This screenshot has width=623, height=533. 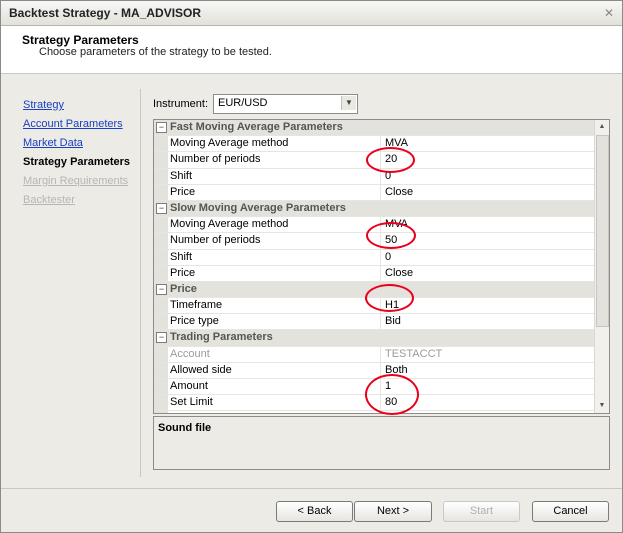 What do you see at coordinates (181, 104) in the screenshot?
I see `instrument-label: Instrument:` at bounding box center [181, 104].